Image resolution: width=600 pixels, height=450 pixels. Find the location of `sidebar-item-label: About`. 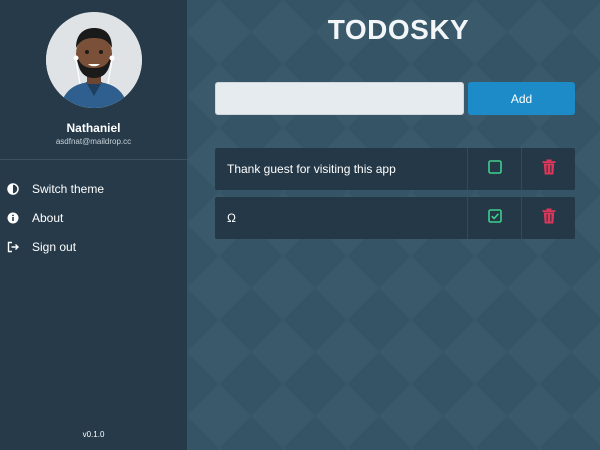

sidebar-item-label: About is located at coordinates (48, 217).